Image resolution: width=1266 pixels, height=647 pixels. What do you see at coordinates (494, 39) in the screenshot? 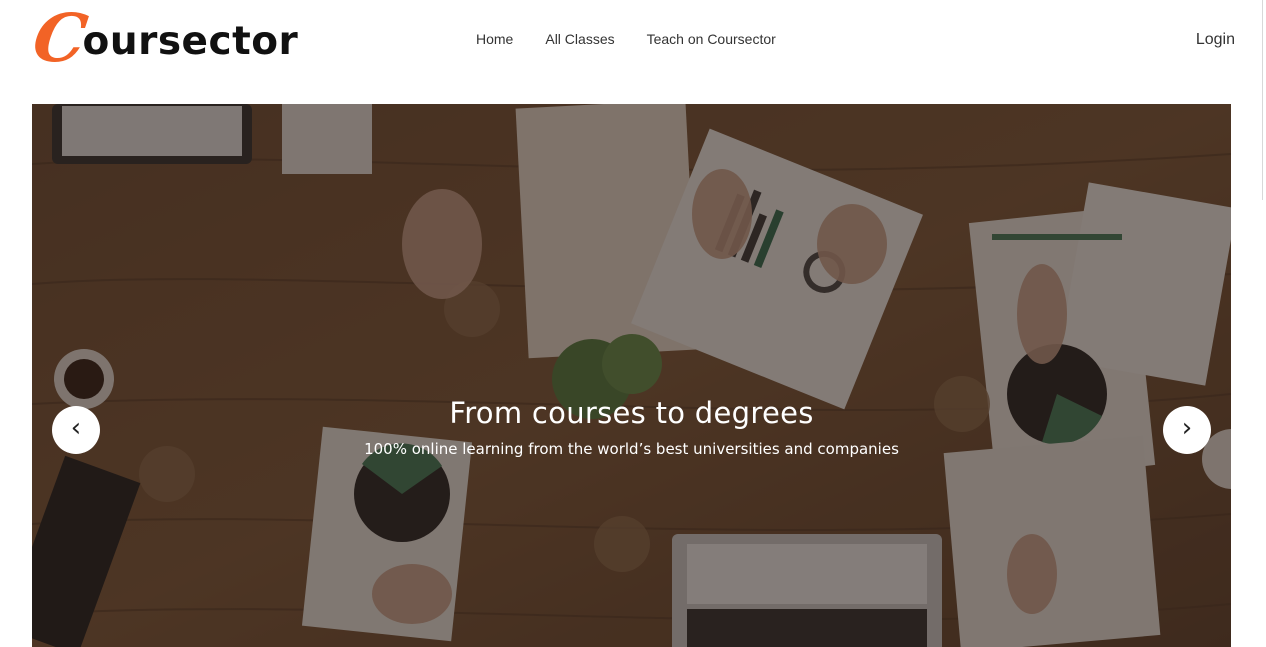
I see `nav-link-home: Home` at bounding box center [494, 39].